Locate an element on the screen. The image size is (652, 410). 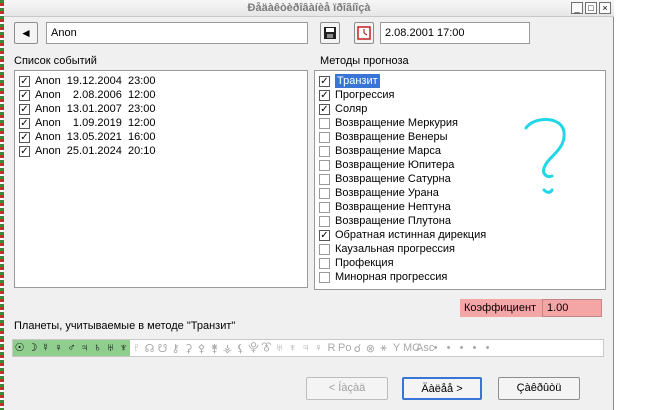
planet-glyph-inactive: ⚳ is located at coordinates (188, 348).